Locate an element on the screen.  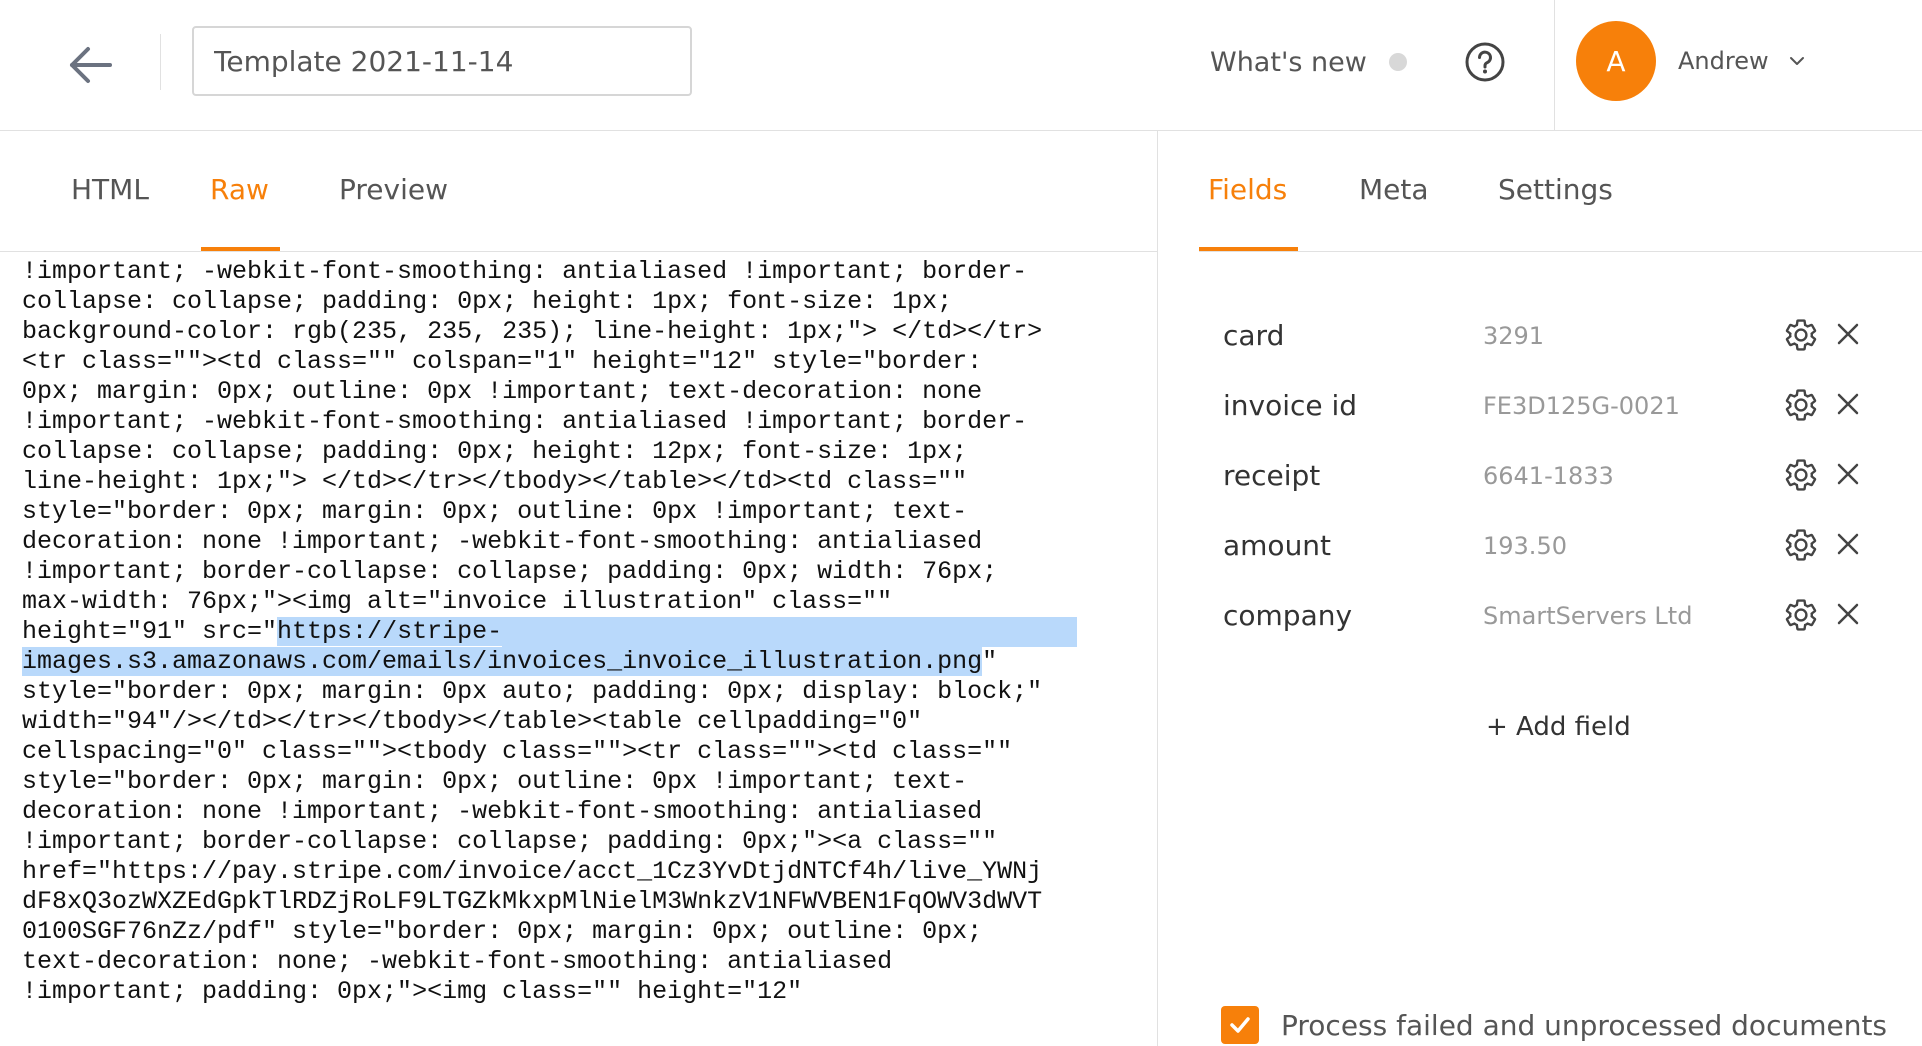
field-row: receipt 6641-1833 is located at coordinates (1563, 494).